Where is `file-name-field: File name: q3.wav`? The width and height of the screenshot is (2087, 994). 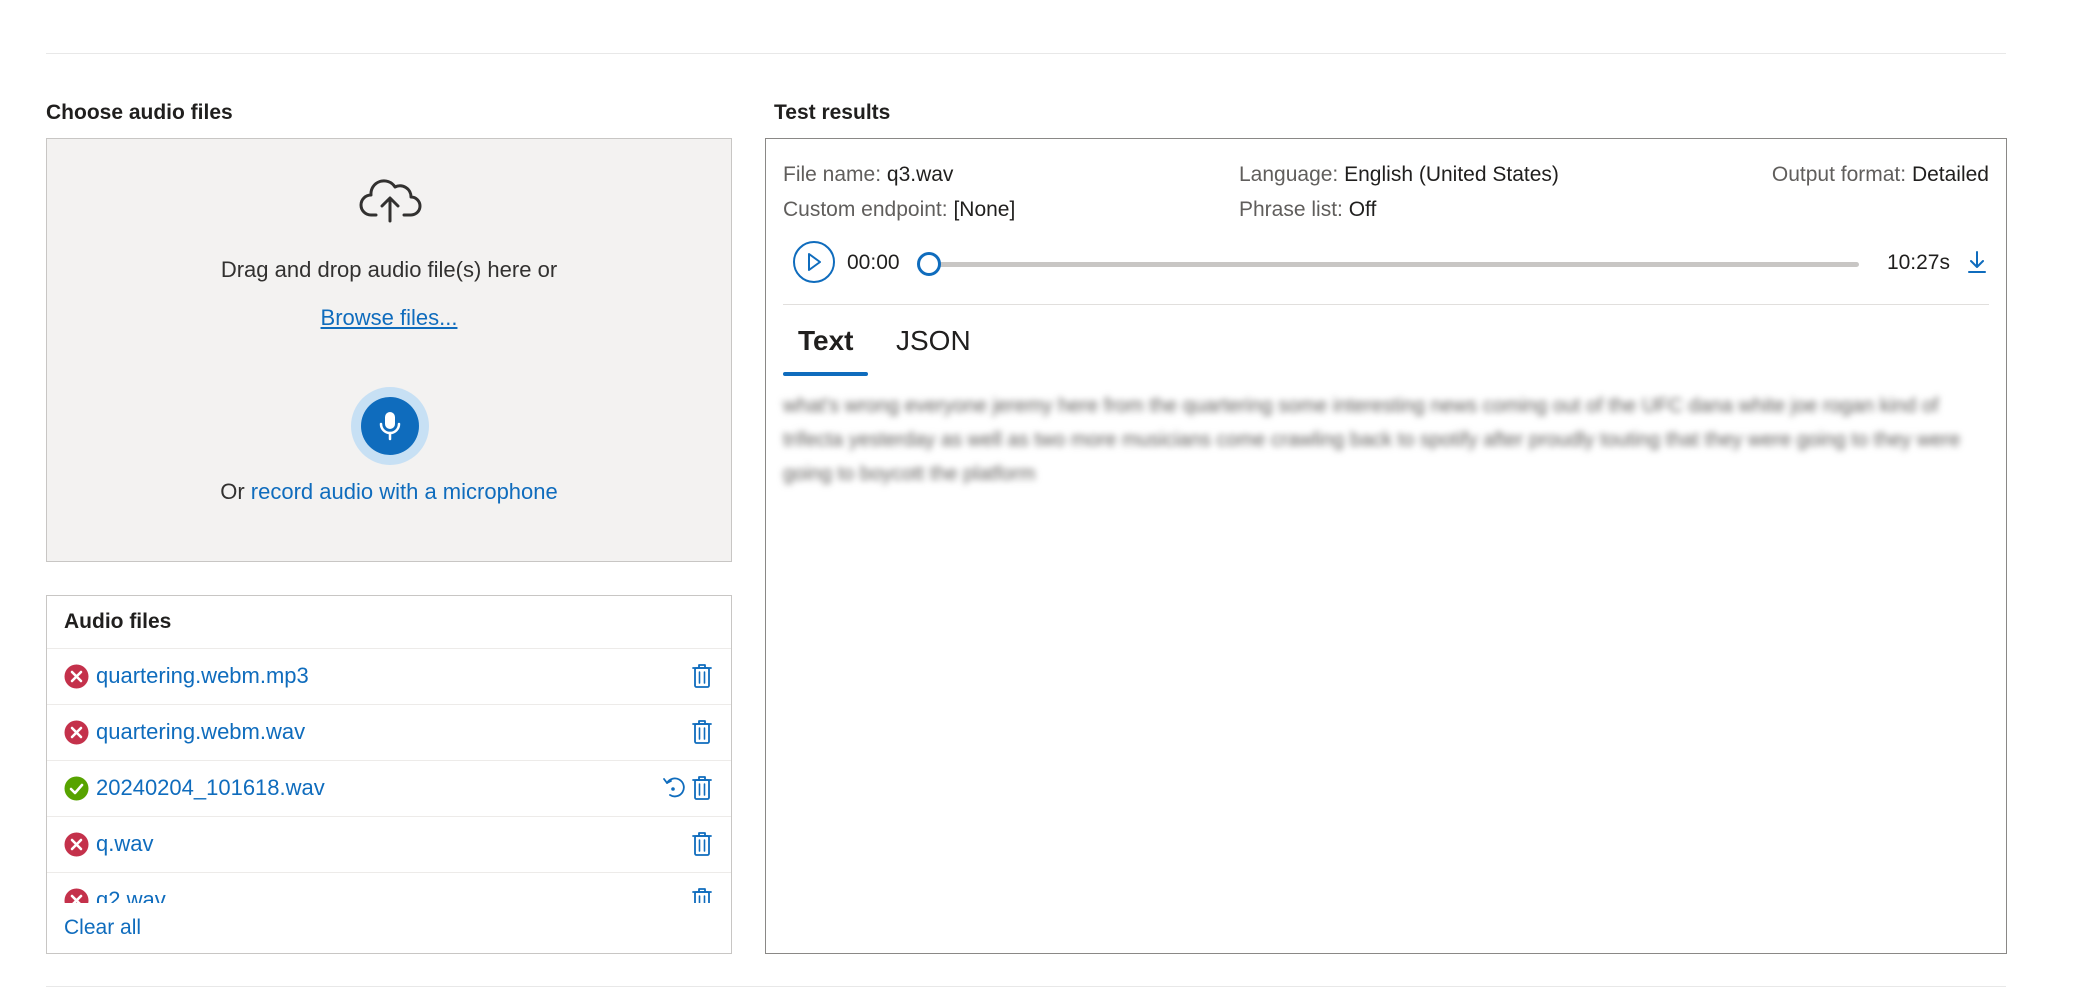 file-name-field: File name: q3.wav is located at coordinates (868, 175).